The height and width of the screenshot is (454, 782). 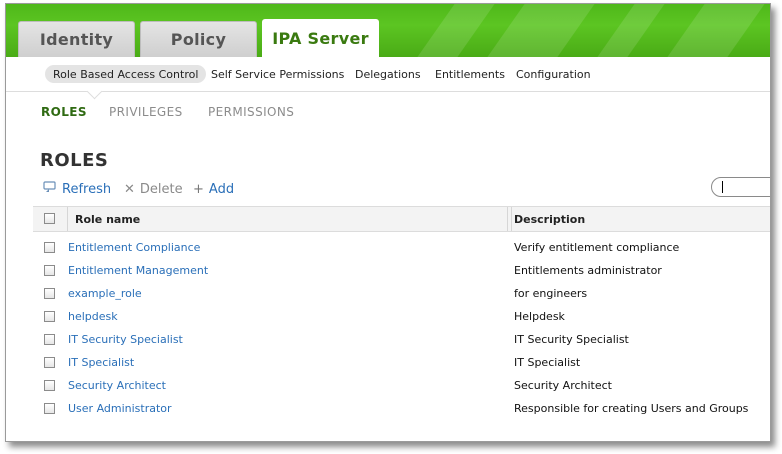 I want to click on role-description: for engineers, so click(x=551, y=293).